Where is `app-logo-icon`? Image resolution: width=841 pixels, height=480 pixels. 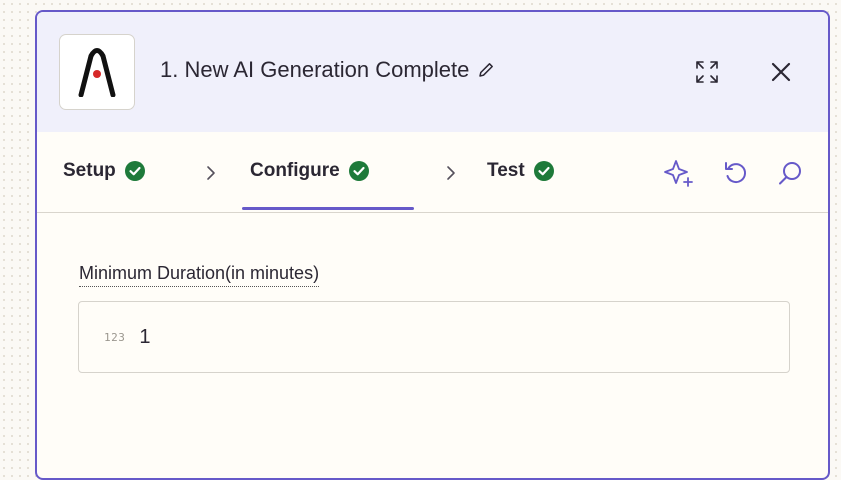
app-logo-icon is located at coordinates (97, 72).